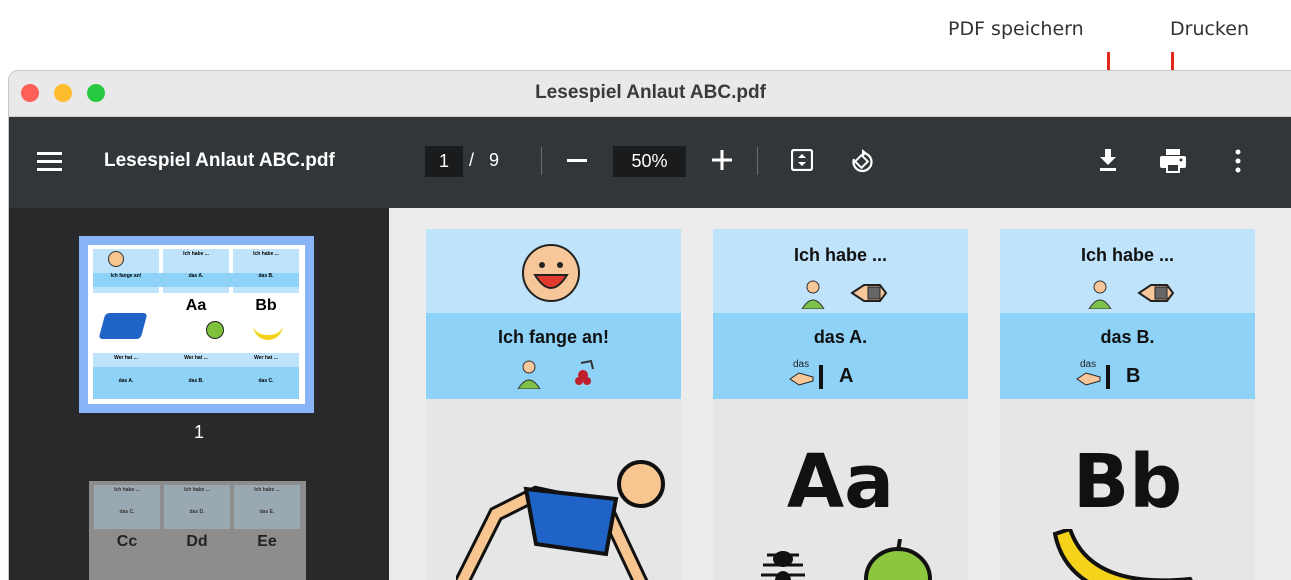 The image size is (1291, 580). Describe the element at coordinates (579, 374) in the screenshot. I see `grab-icon` at that location.